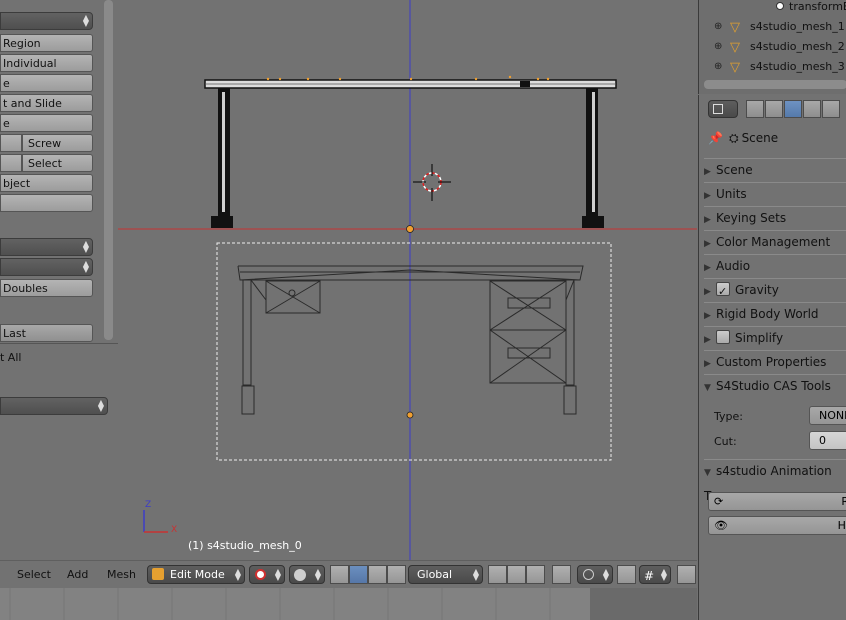 Image resolution: width=846 pixels, height=620 pixels. Describe the element at coordinates (718, 109) in the screenshot. I see `properties-icon` at that location.